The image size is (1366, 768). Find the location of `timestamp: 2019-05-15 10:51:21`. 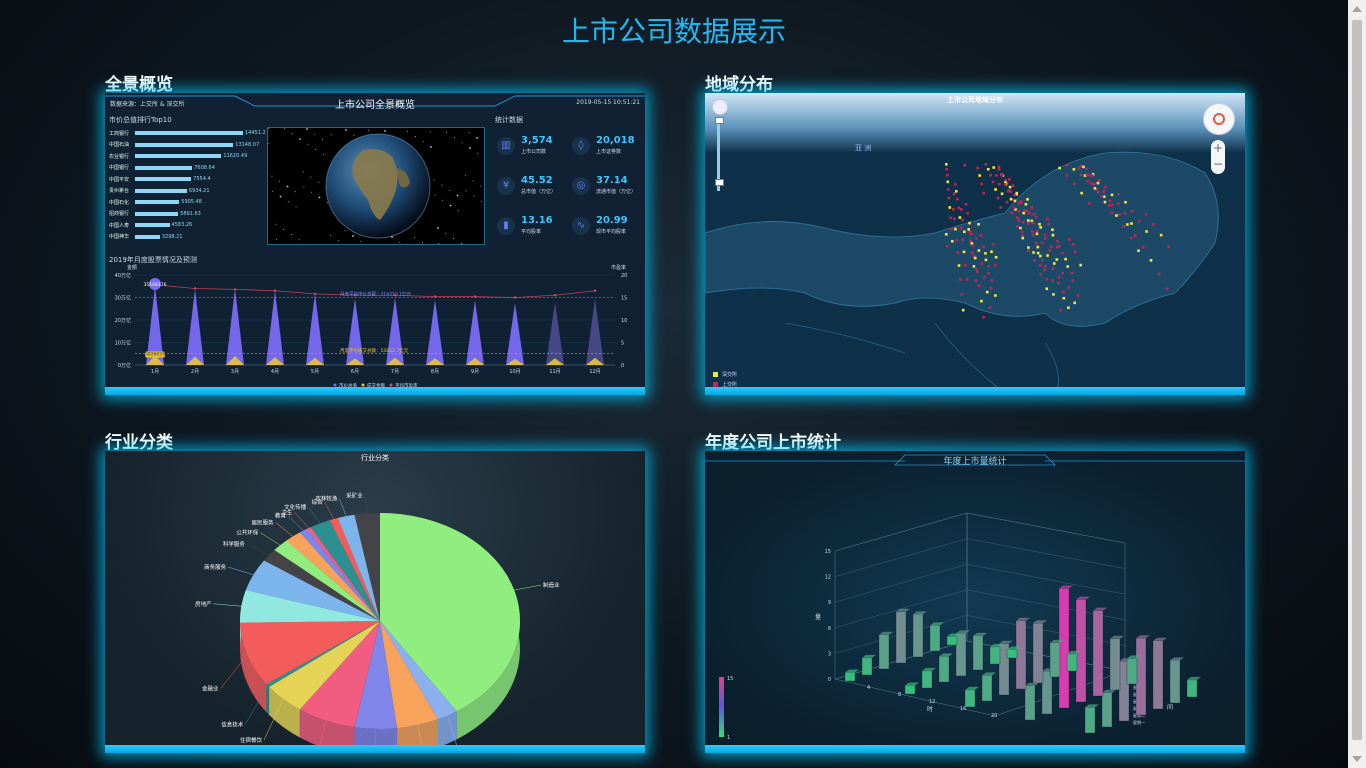

timestamp: 2019-05-15 10:51:21 is located at coordinates (608, 102).